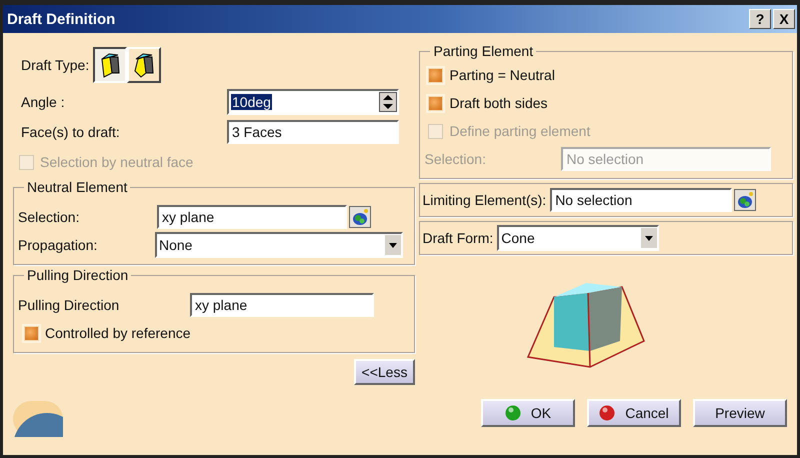  Describe the element at coordinates (641, 200) in the screenshot. I see `limiting-elements-field: No selection` at that location.